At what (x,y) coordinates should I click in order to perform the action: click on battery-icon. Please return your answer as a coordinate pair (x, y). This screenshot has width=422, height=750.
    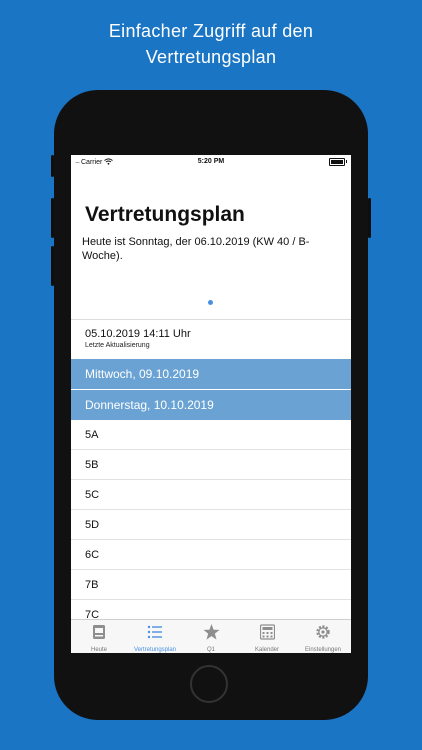
    Looking at the image, I should click on (337, 162).